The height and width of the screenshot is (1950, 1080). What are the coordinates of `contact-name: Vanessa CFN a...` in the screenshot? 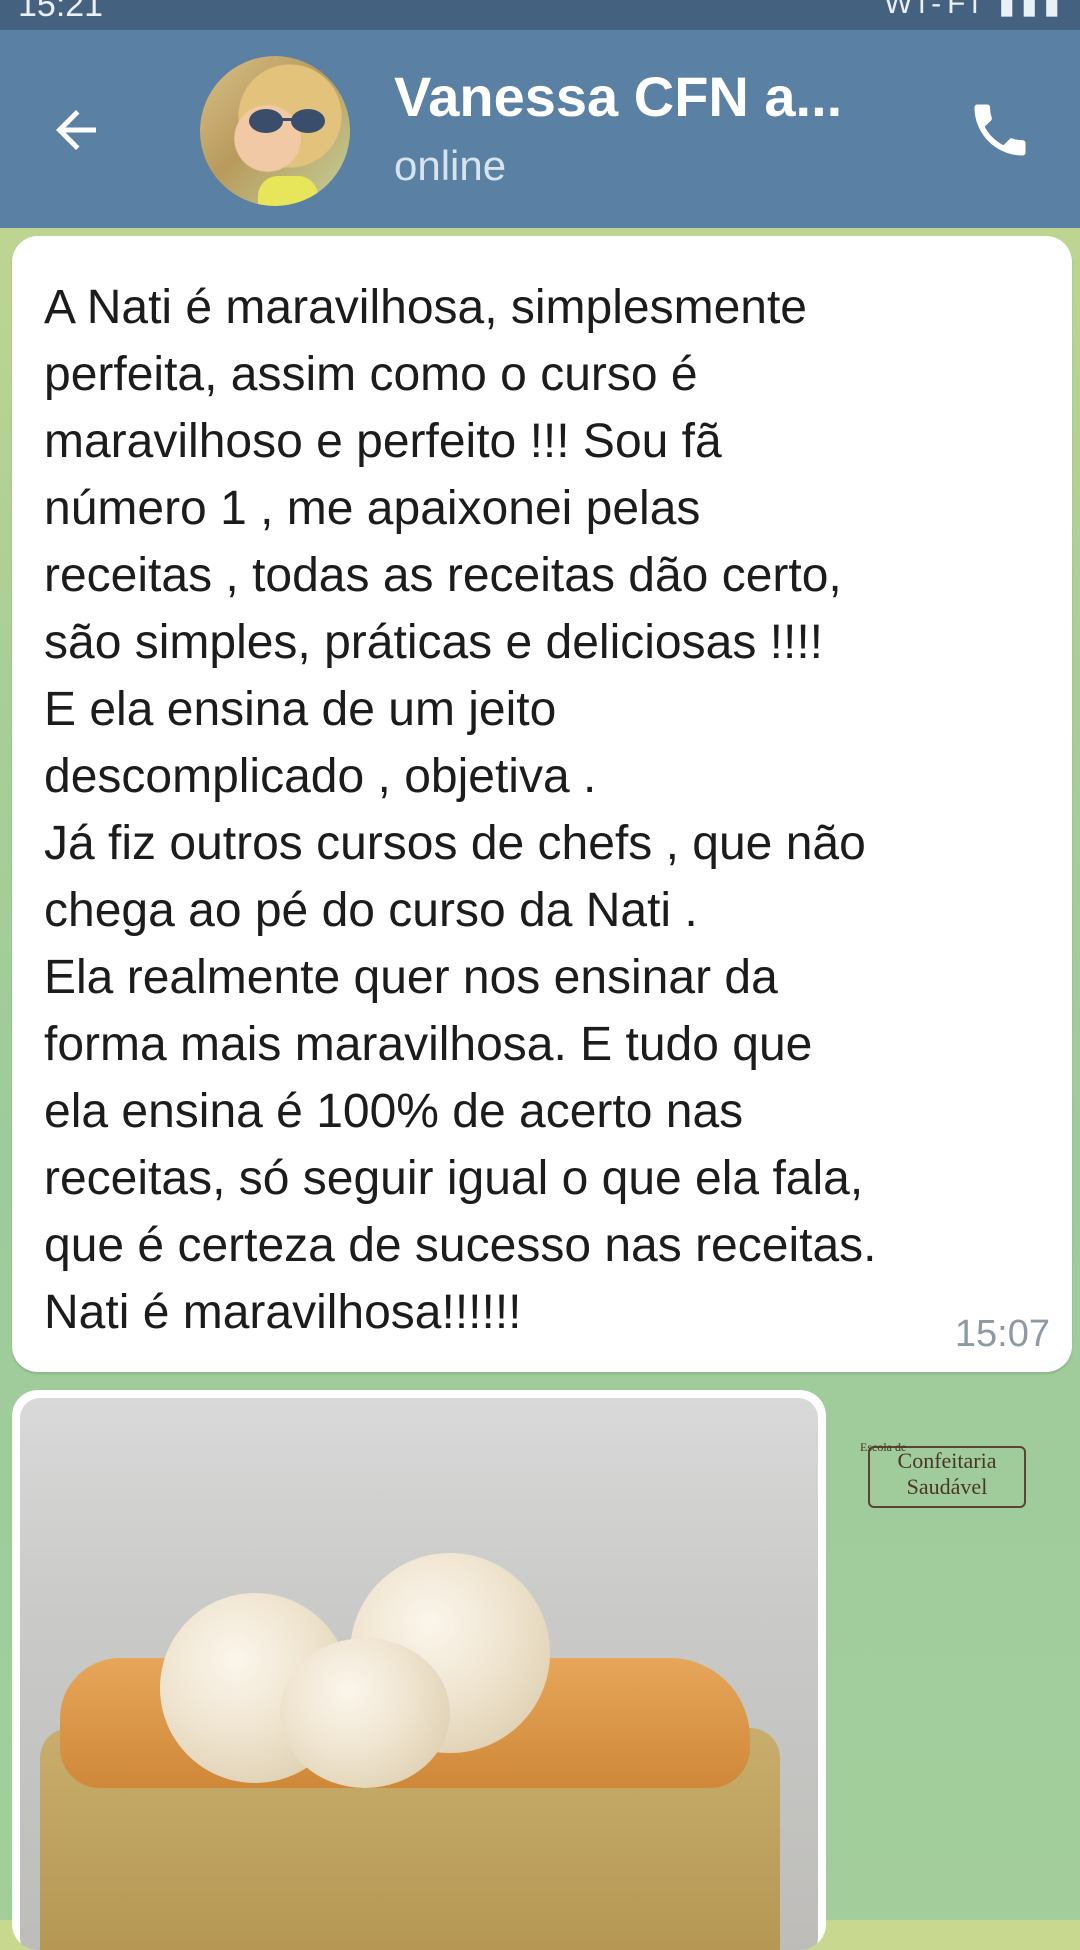 It's located at (618, 96).